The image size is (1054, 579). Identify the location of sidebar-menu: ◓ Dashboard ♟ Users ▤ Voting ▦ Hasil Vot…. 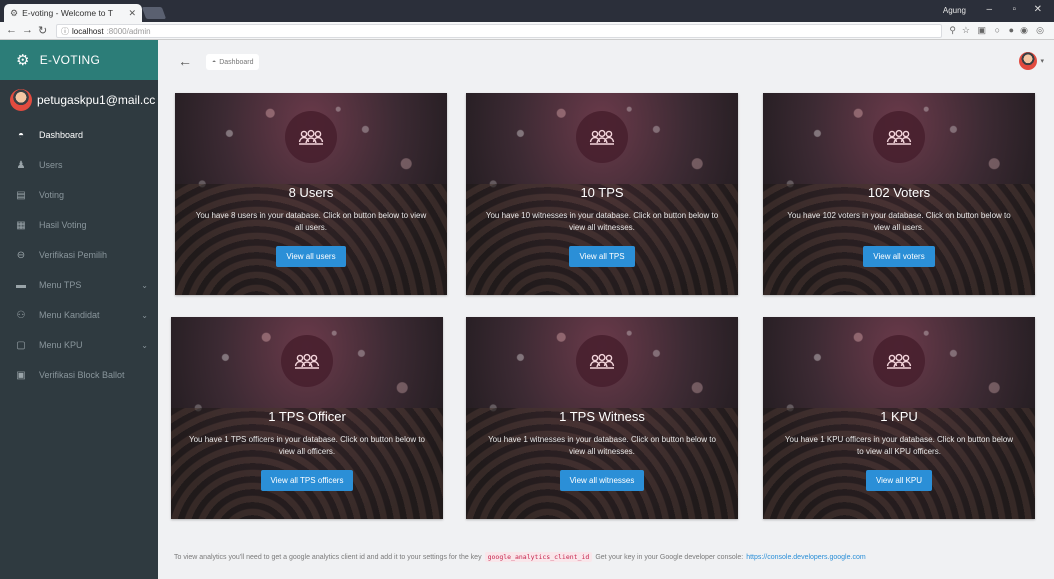
(79, 255).